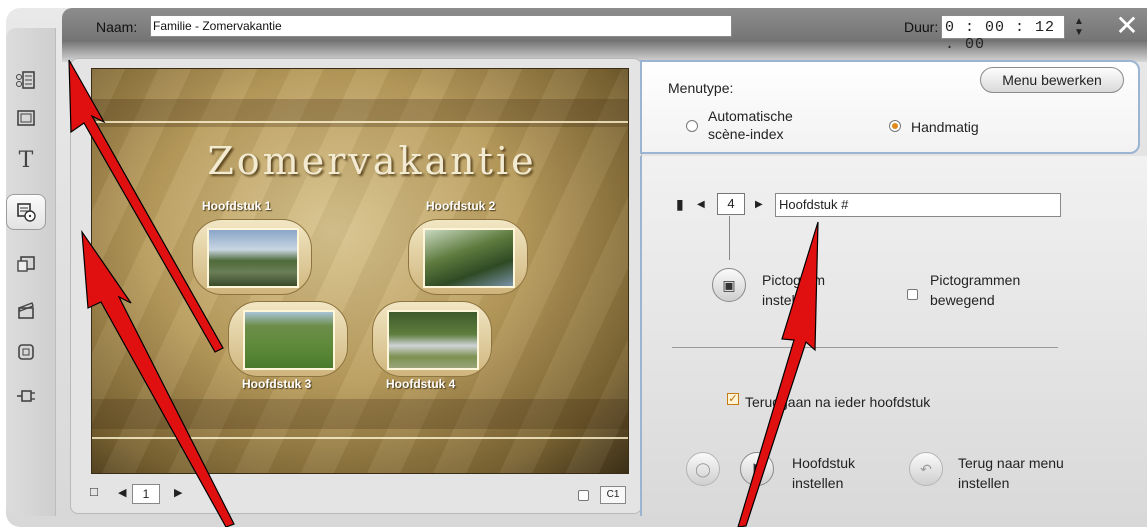 The image size is (1147, 527). Describe the element at coordinates (794, 280) in the screenshot. I see `set-thumbnail-label-line1: Pictogram` at that location.